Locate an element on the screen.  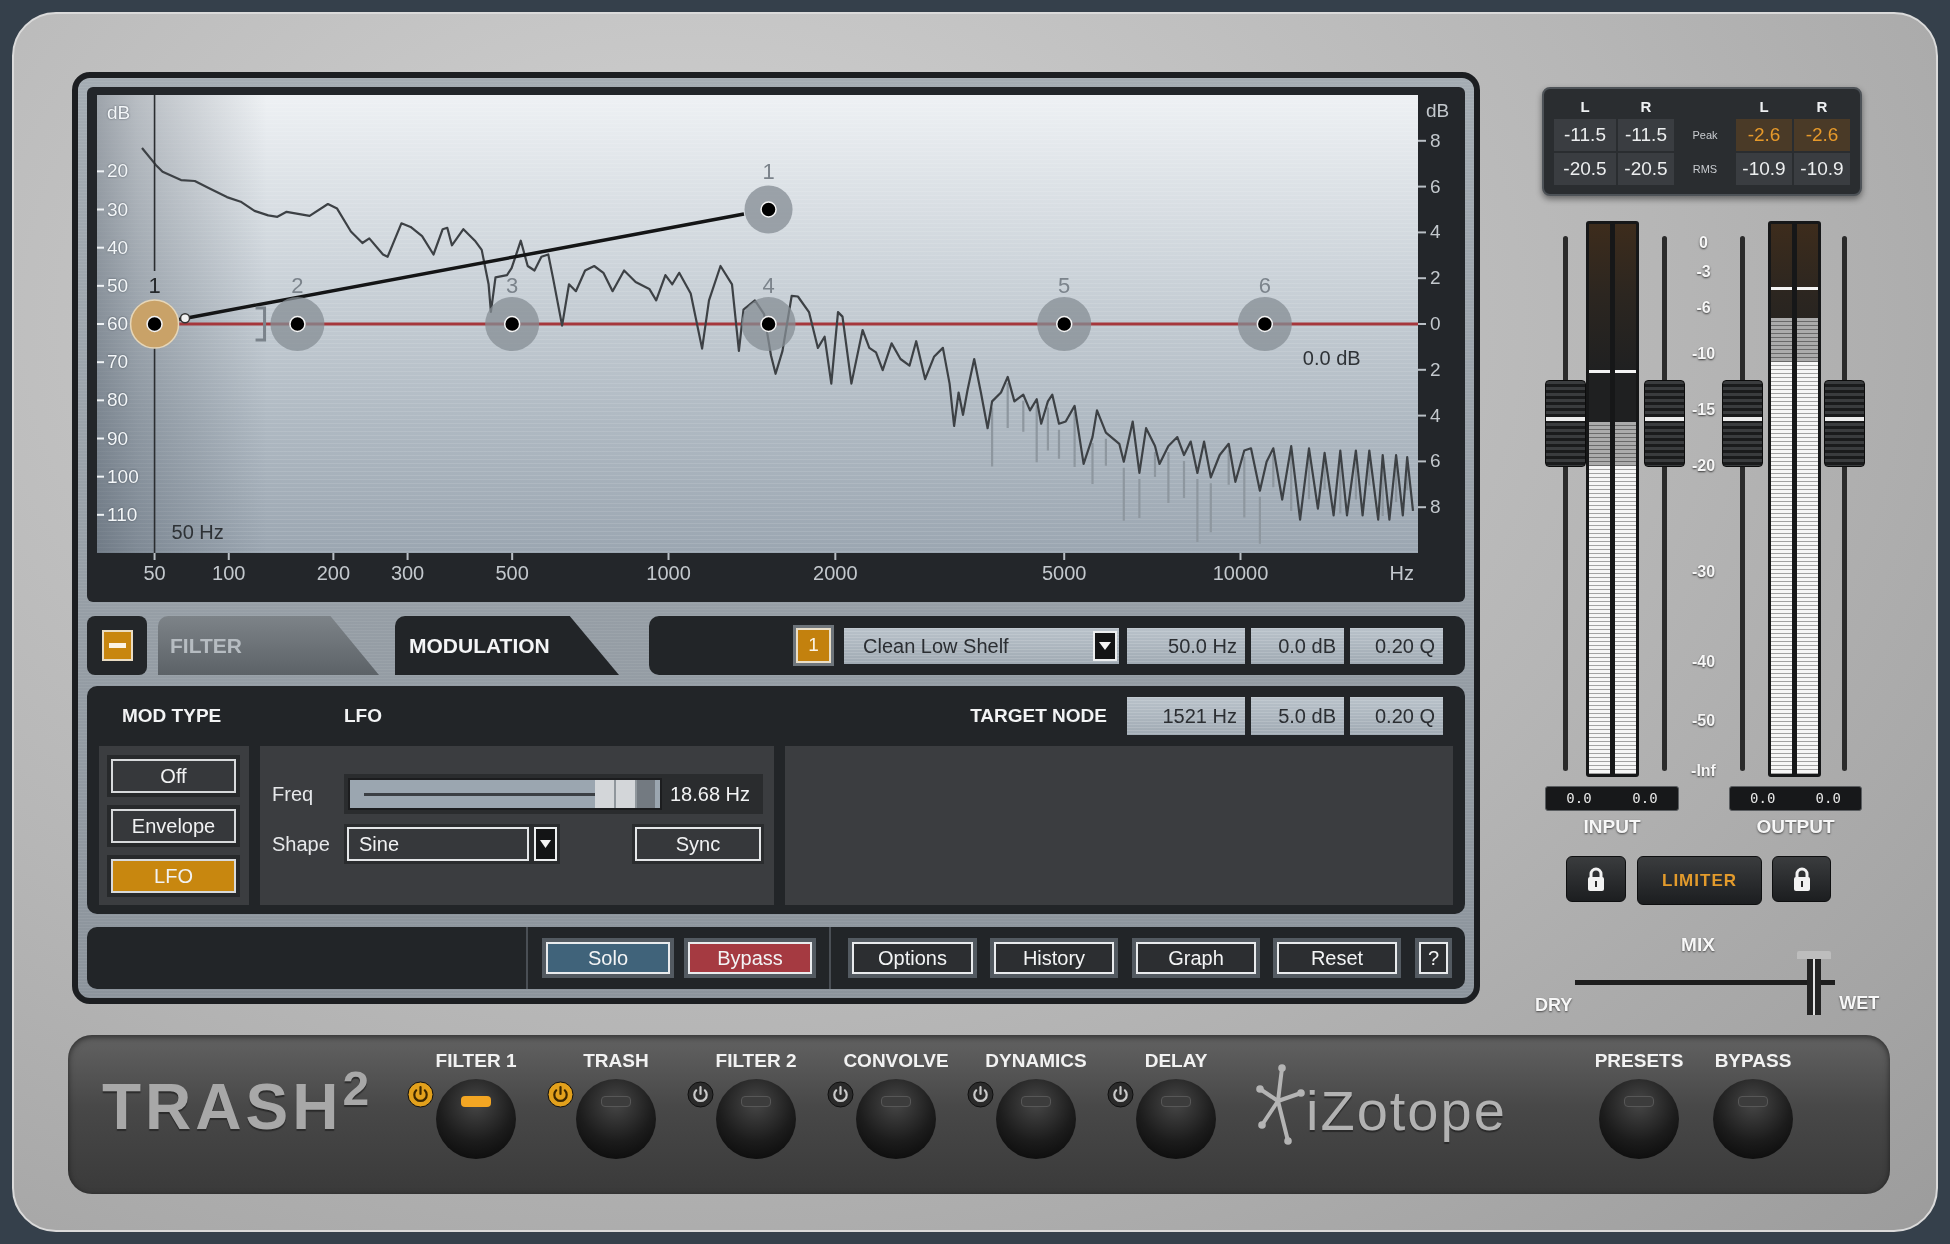
module-label: CONVOLVE is located at coordinates (896, 1061).